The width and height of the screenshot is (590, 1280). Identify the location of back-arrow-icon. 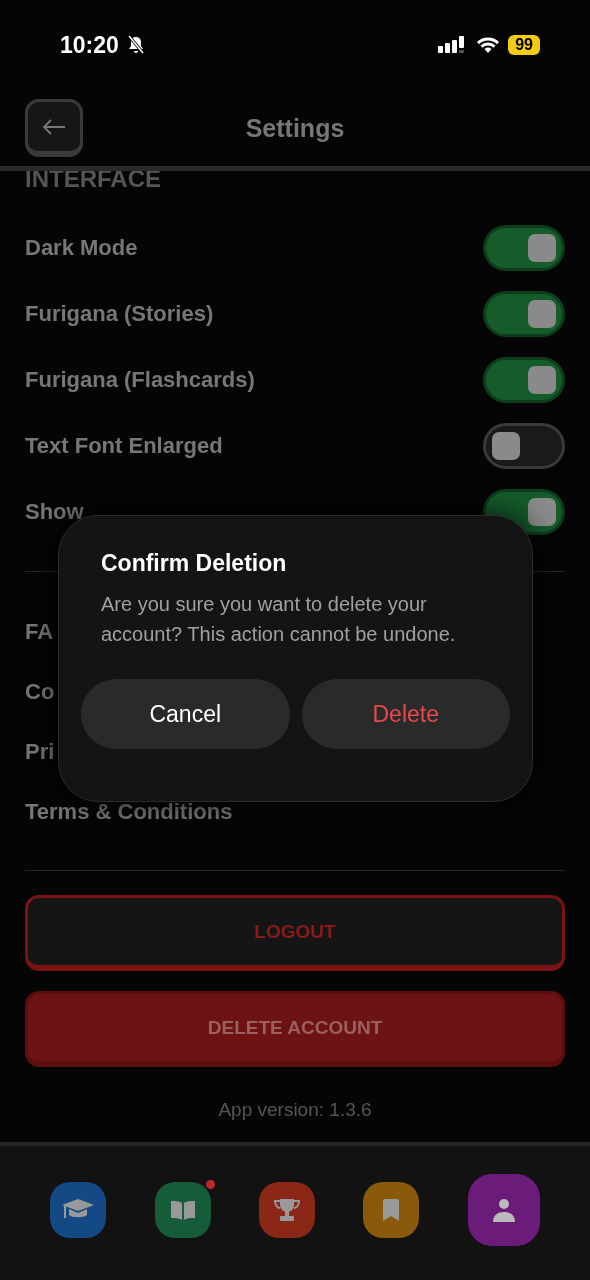
(54, 126).